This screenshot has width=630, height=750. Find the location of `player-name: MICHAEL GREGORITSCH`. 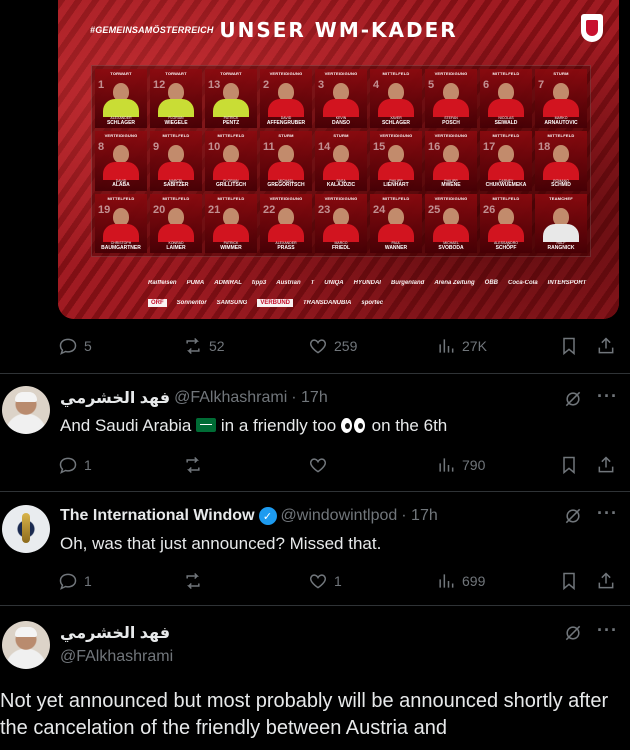

player-name: MICHAEL GREGORITSCH is located at coordinates (286, 183).